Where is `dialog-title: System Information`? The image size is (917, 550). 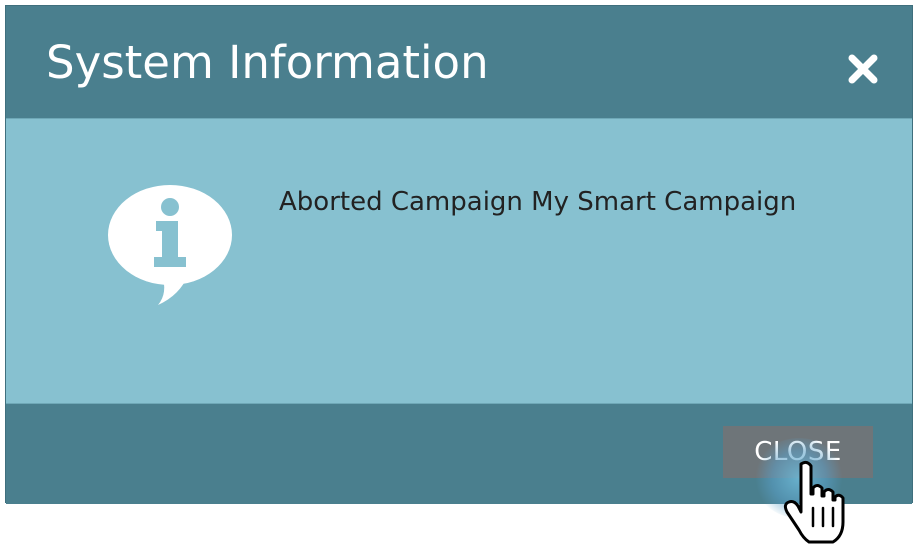
dialog-title: System Information is located at coordinates (267, 62).